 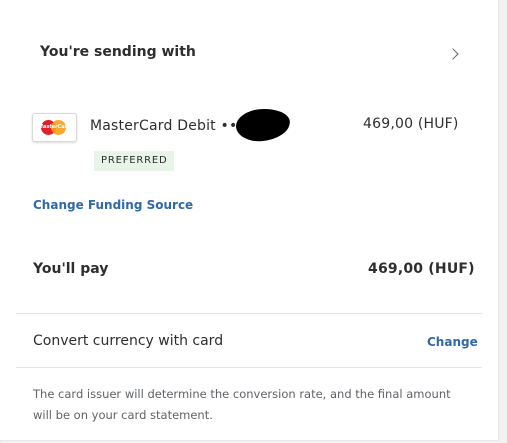 I want to click on card-name: MasterCard Debit •••, so click(x=168, y=126).